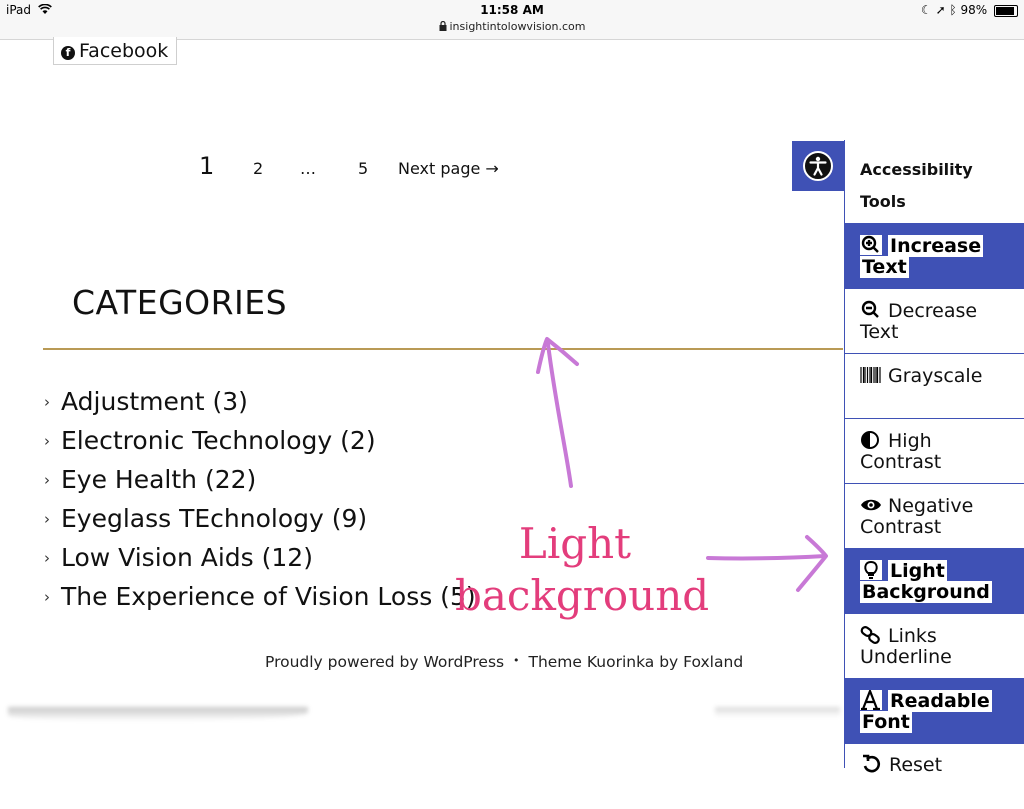  What do you see at coordinates (260, 403) in the screenshot?
I see `category-item: › Adjustment (3)` at bounding box center [260, 403].